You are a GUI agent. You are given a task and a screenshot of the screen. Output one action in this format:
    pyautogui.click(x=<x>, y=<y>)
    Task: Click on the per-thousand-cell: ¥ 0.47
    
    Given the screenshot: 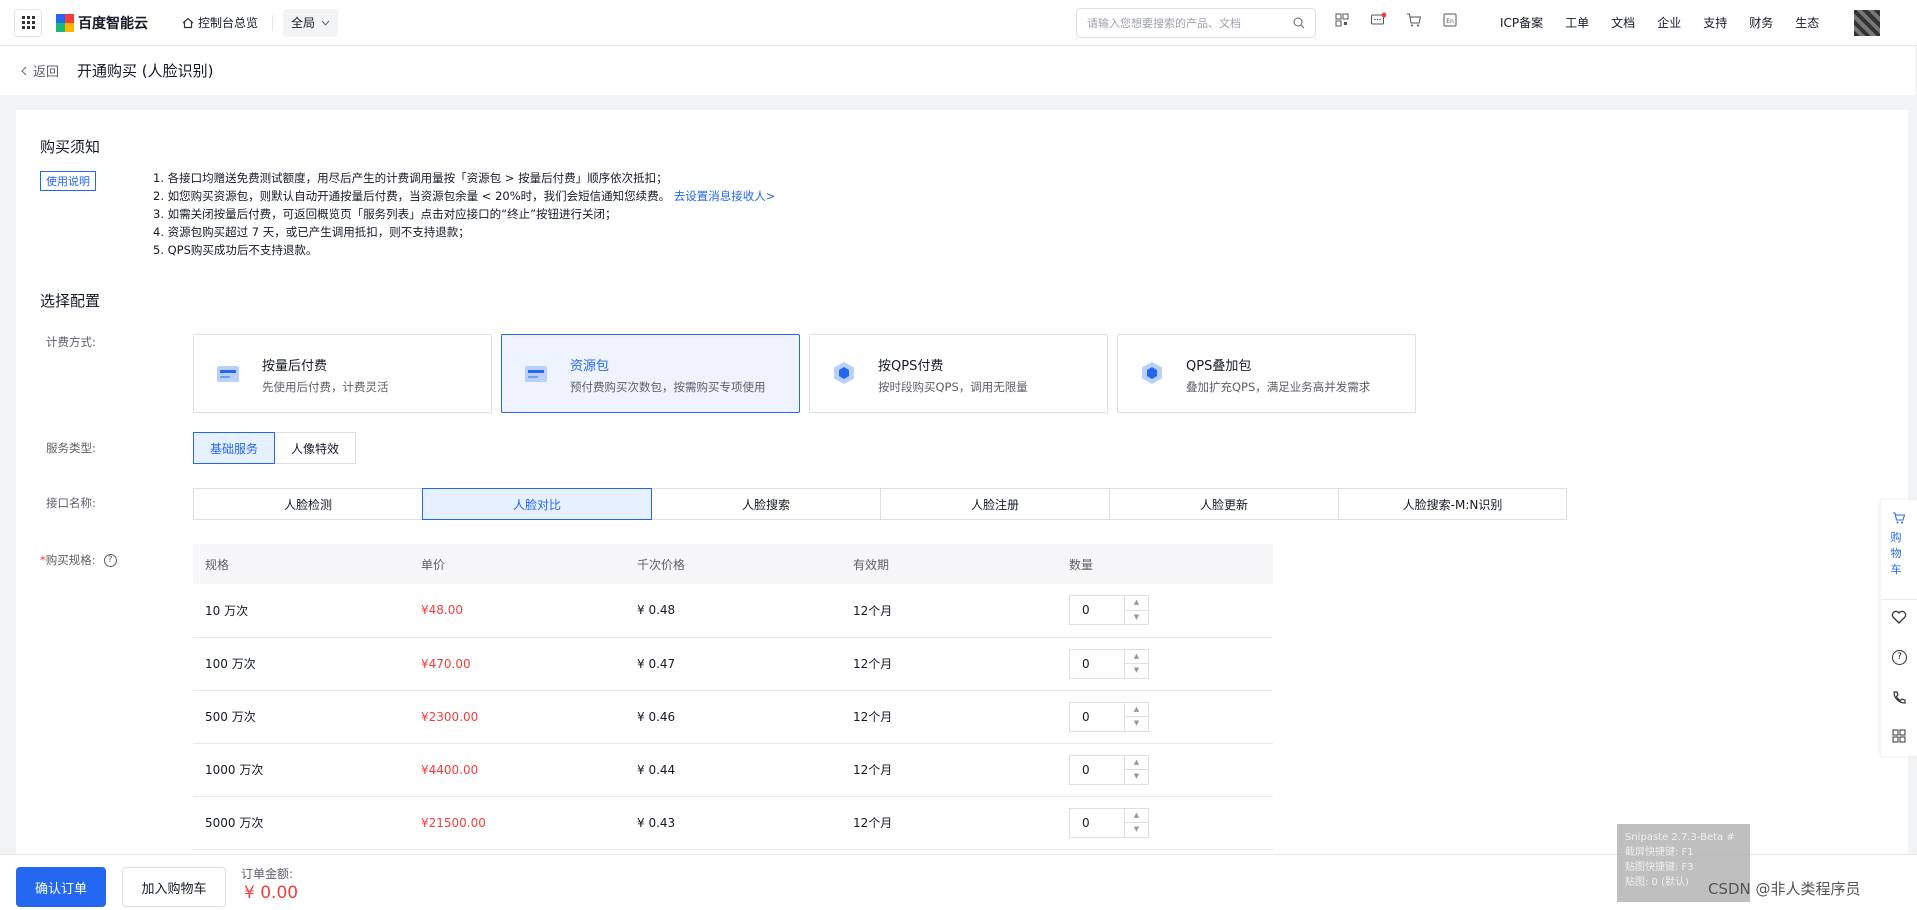 What is the action you would take?
    pyautogui.click(x=733, y=664)
    